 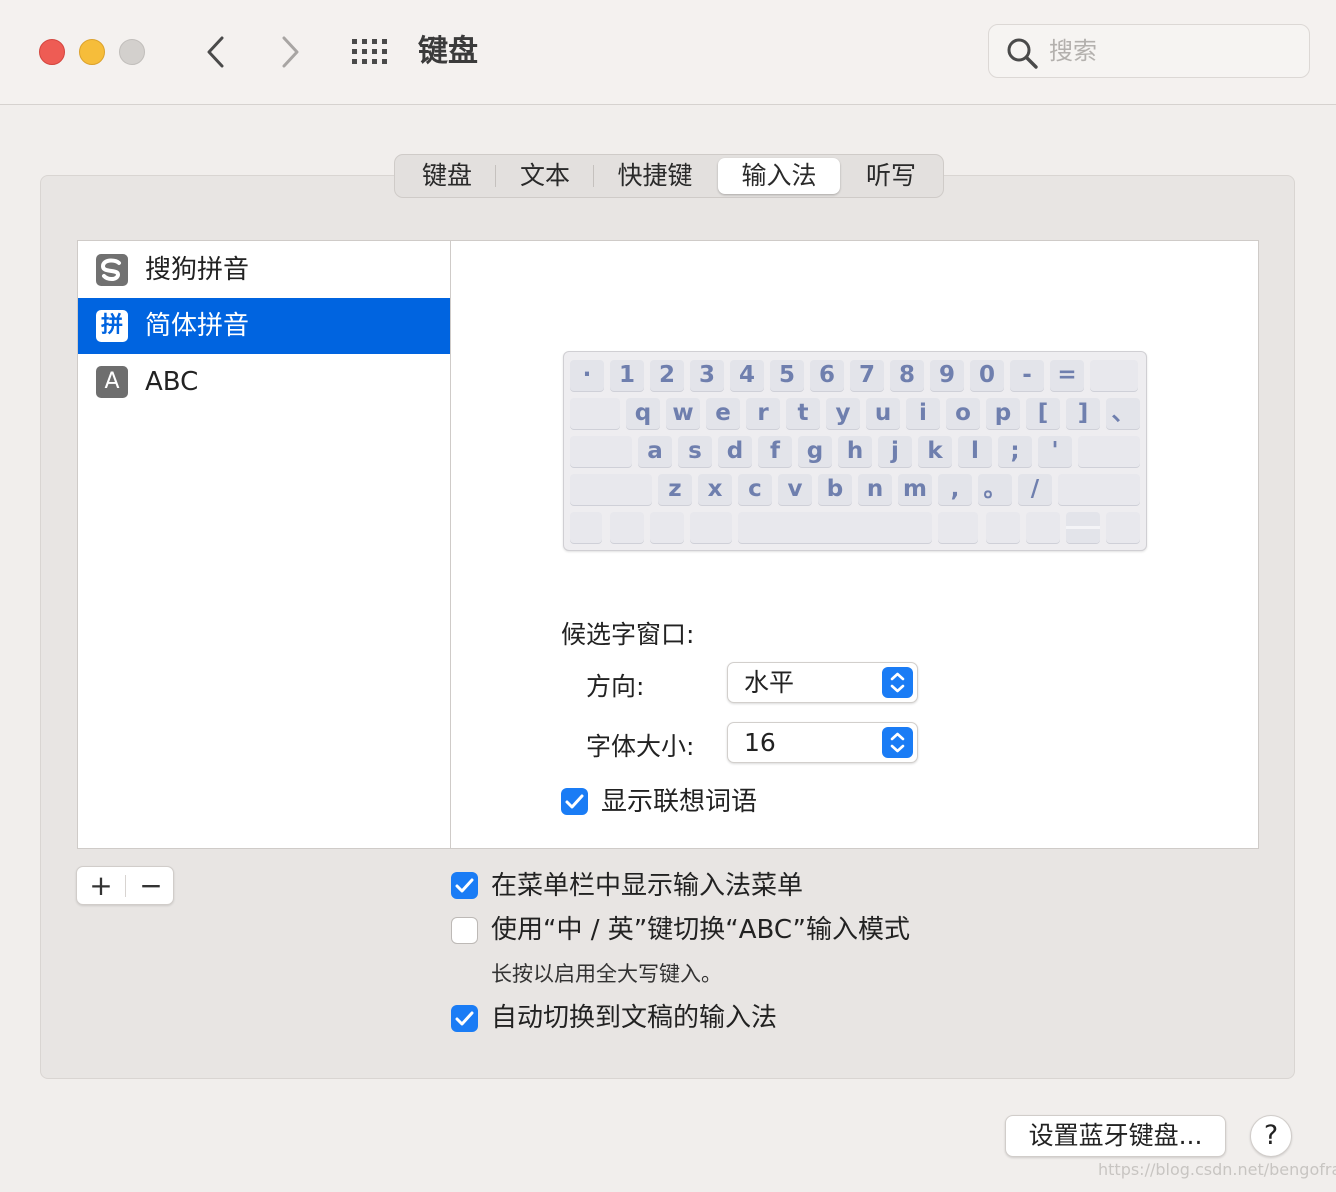 I want to click on switch-abc-checkbox, so click(x=464, y=930).